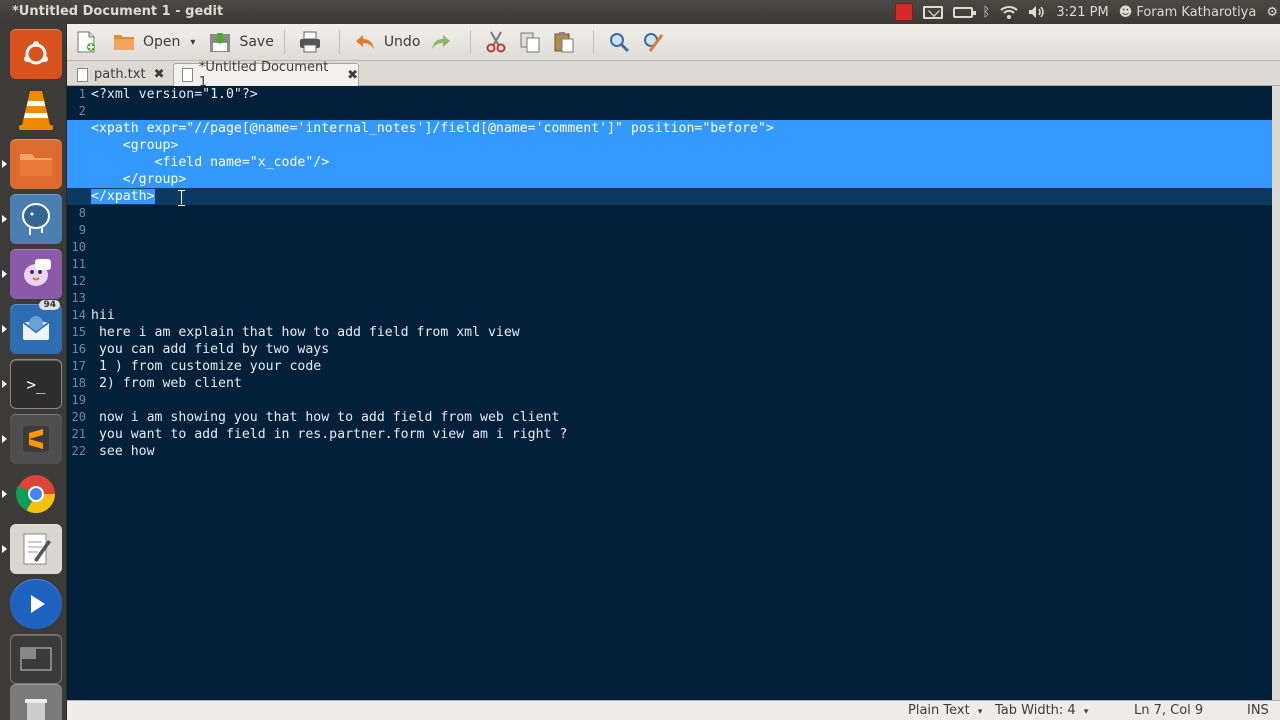  What do you see at coordinates (1037, 12) in the screenshot?
I see `volume-icon` at bounding box center [1037, 12].